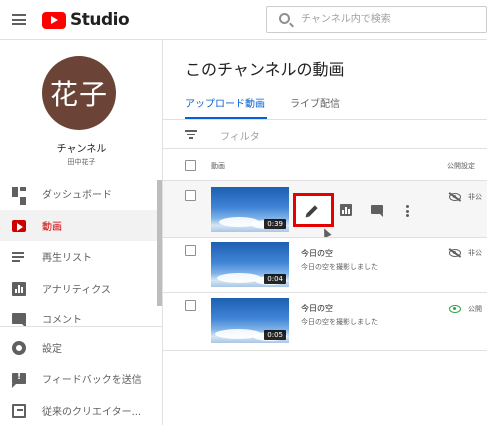 The width and height of the screenshot is (487, 425). I want to click on visibility-label: 公開, so click(475, 309).